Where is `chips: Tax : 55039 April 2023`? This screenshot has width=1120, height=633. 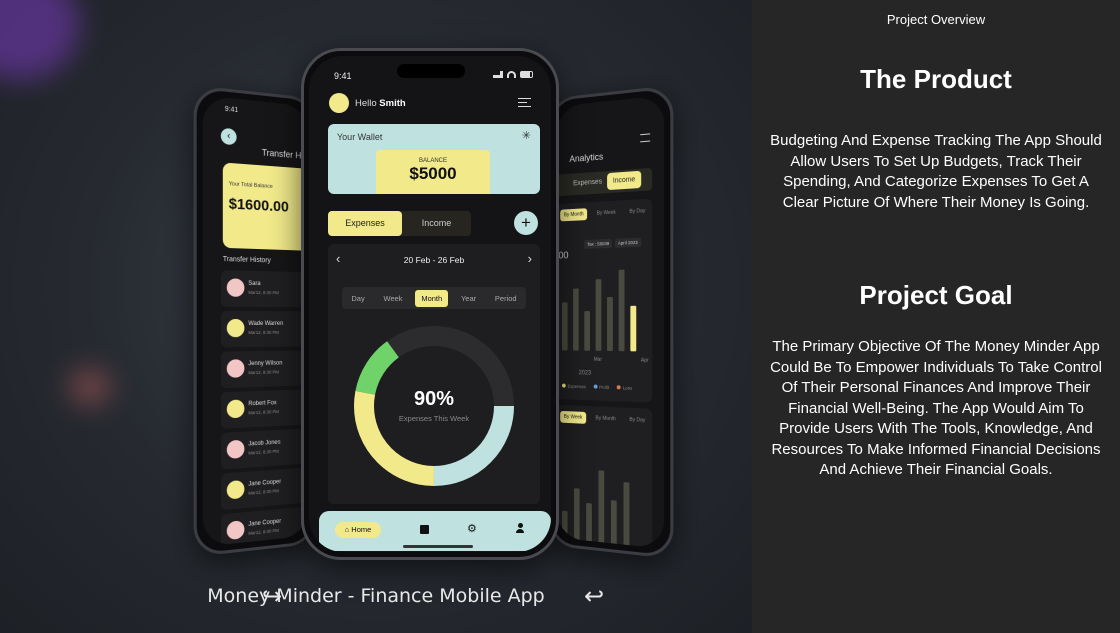 chips: Tax : 55039 April 2023 is located at coordinates (612, 243).